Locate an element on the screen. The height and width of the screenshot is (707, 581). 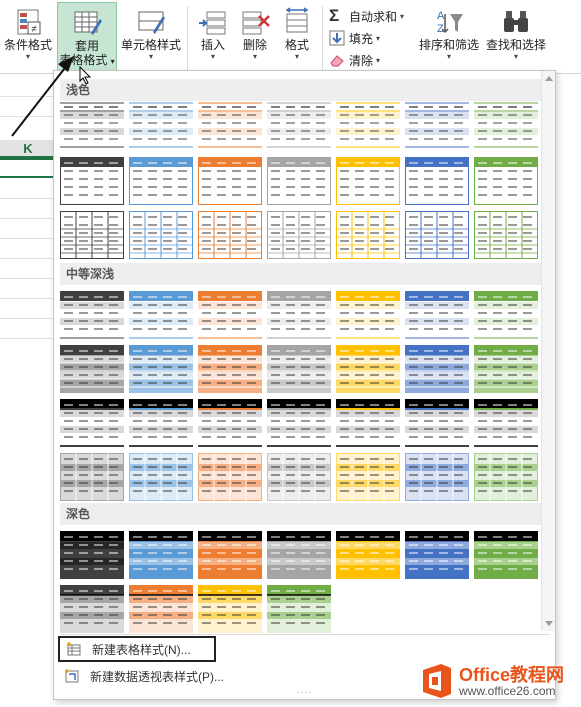
find-select-button: 查找和选择 ▾ is located at coordinates (516, 37).